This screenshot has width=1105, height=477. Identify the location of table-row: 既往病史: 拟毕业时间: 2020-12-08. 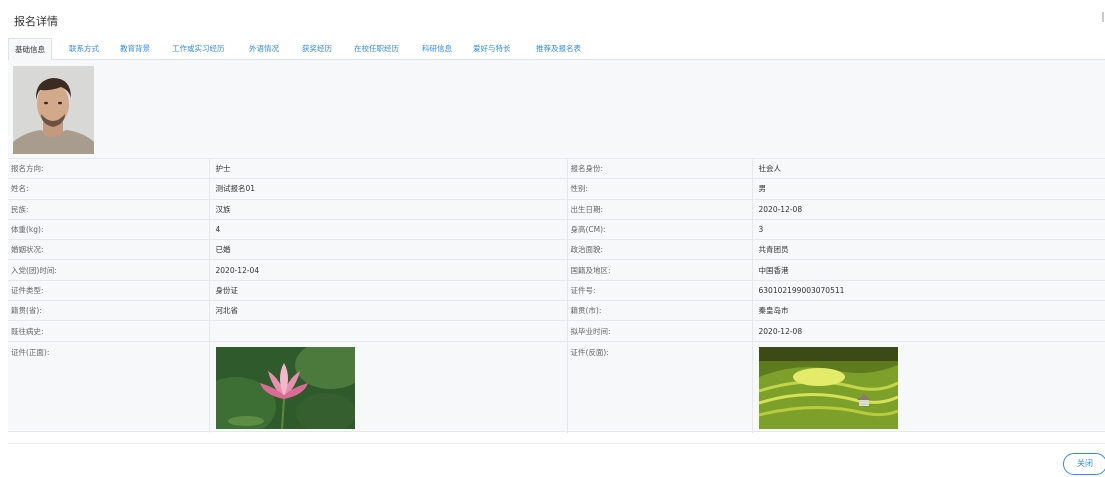
(556, 331).